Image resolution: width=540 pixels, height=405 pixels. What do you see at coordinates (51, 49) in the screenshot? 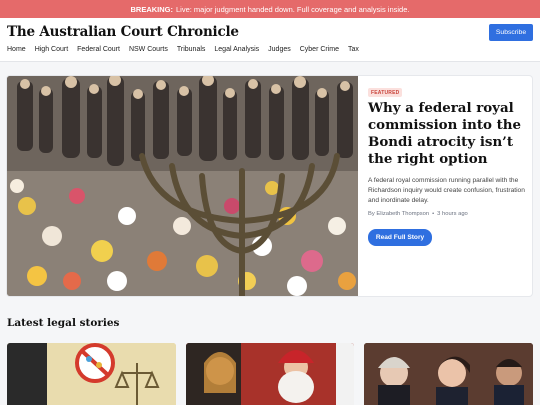
I see `nav-item-high-court: High Court` at bounding box center [51, 49].